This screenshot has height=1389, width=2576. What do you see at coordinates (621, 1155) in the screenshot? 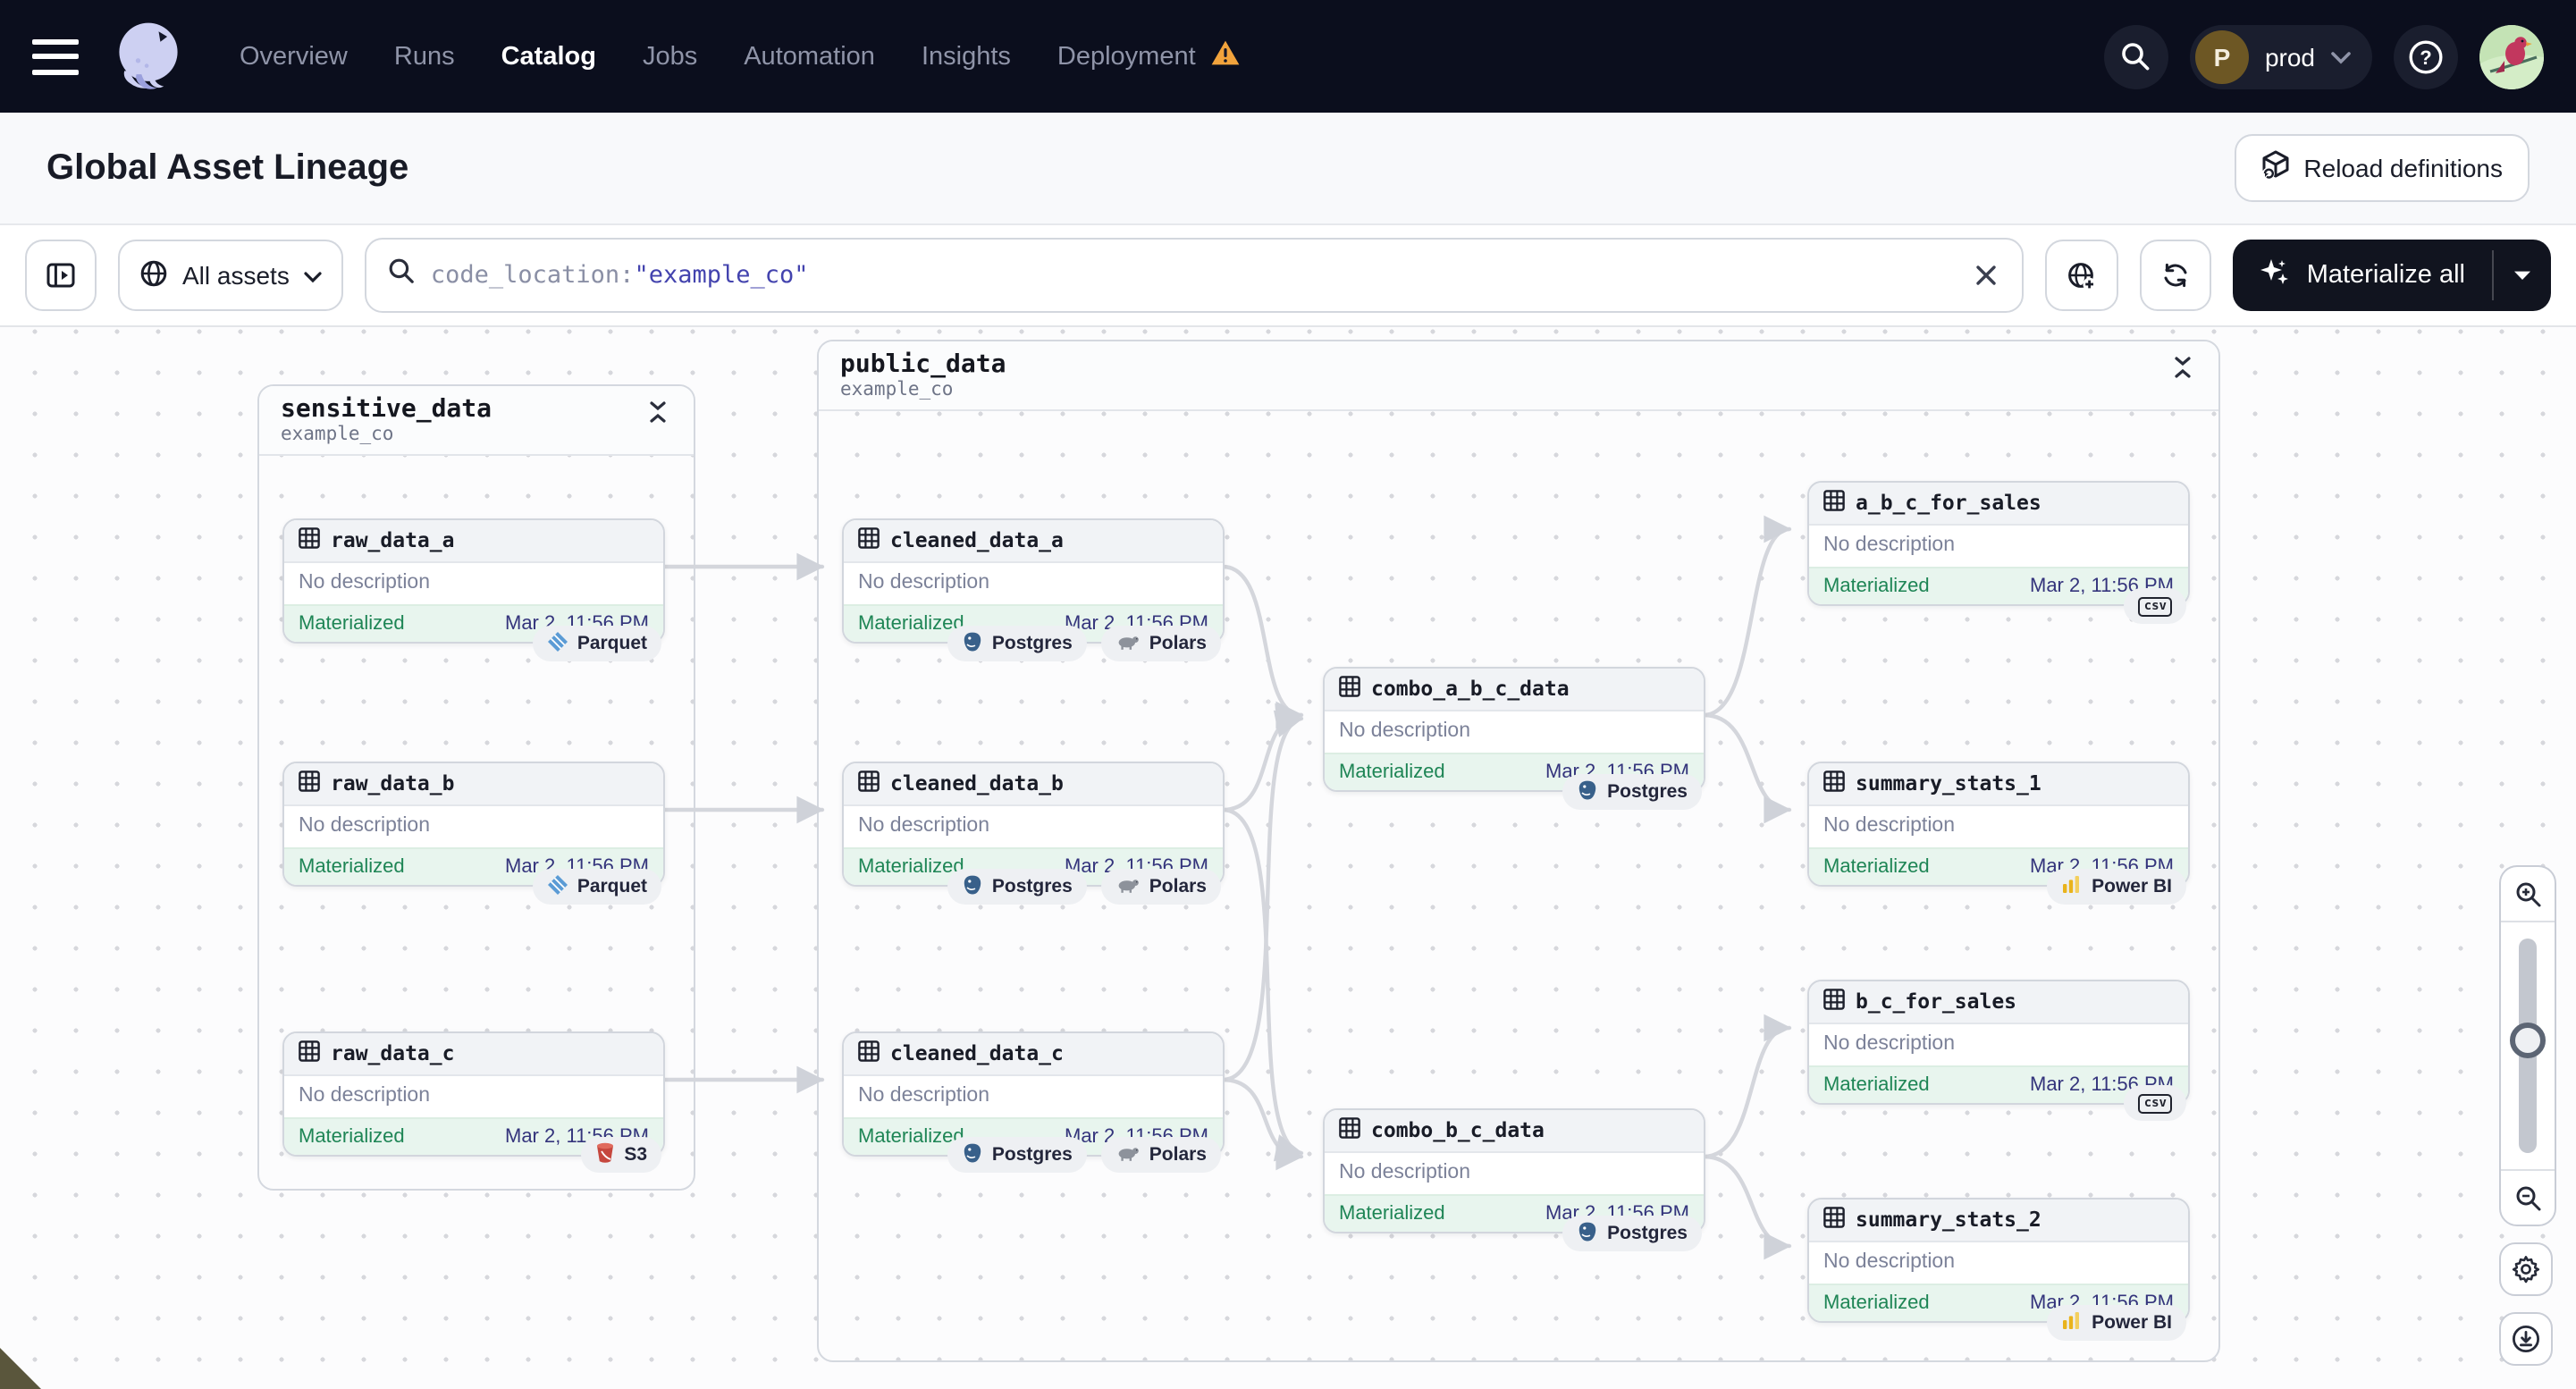
I see `kind-tag-s3: S3` at bounding box center [621, 1155].